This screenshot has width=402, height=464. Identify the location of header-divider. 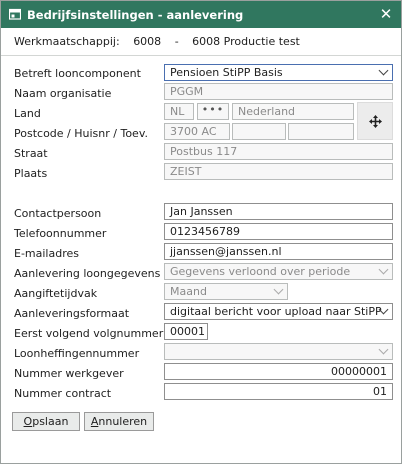
(201, 55).